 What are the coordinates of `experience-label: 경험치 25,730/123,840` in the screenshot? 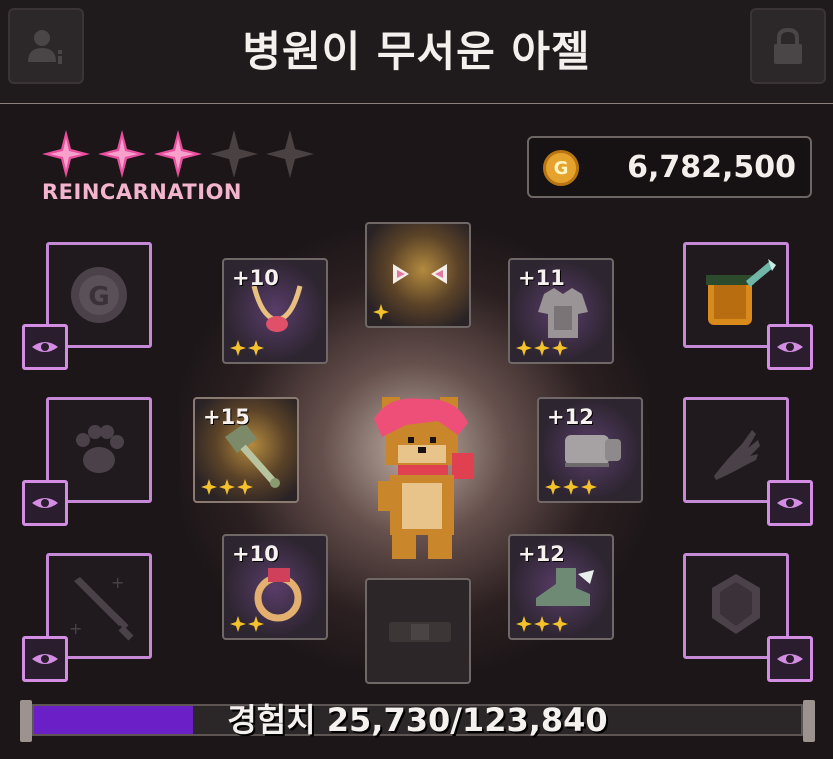 It's located at (417, 720).